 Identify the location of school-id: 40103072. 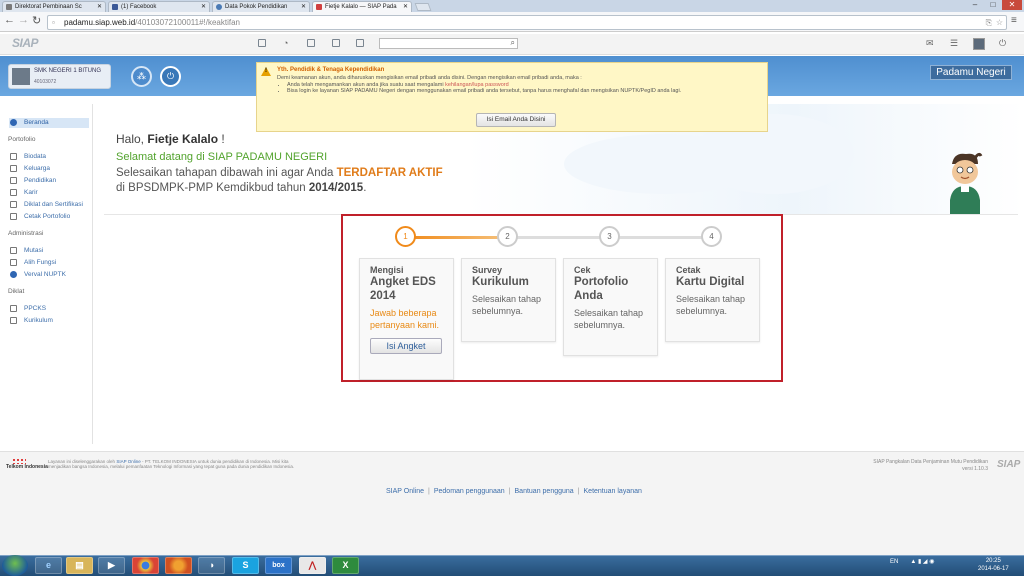
(45, 82).